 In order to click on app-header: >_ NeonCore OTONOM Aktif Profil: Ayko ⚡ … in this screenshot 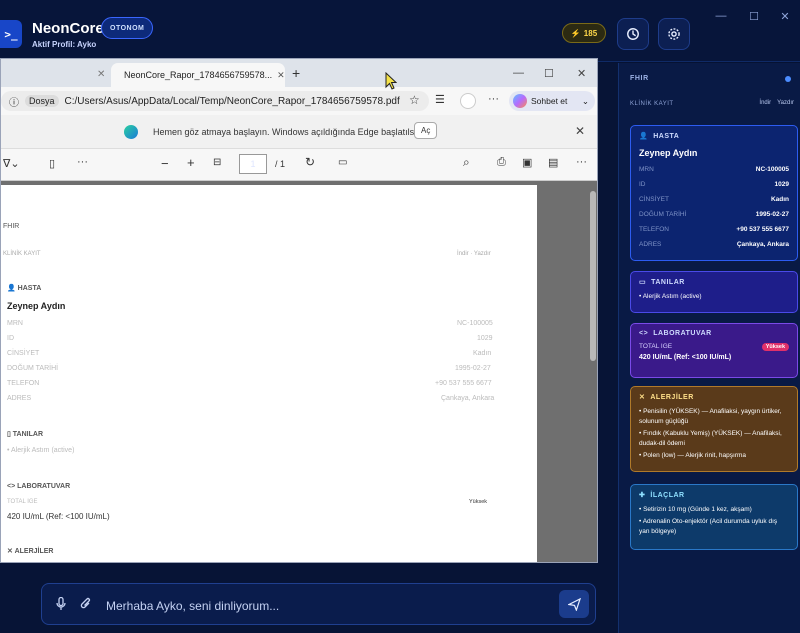, I will do `click(400, 31)`.